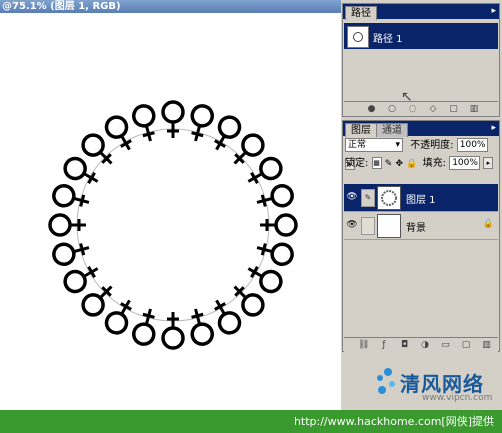 The width and height of the screenshot is (502, 433). Describe the element at coordinates (363, 345) in the screenshot. I see `link-icon: ⛓` at that location.